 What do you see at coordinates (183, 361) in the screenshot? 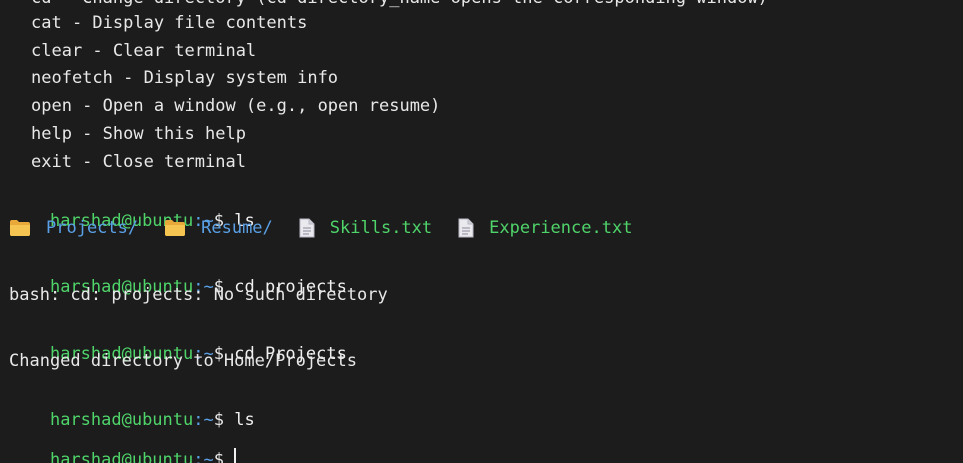
I see `command-output: Changed directory to Home/Projects` at bounding box center [183, 361].